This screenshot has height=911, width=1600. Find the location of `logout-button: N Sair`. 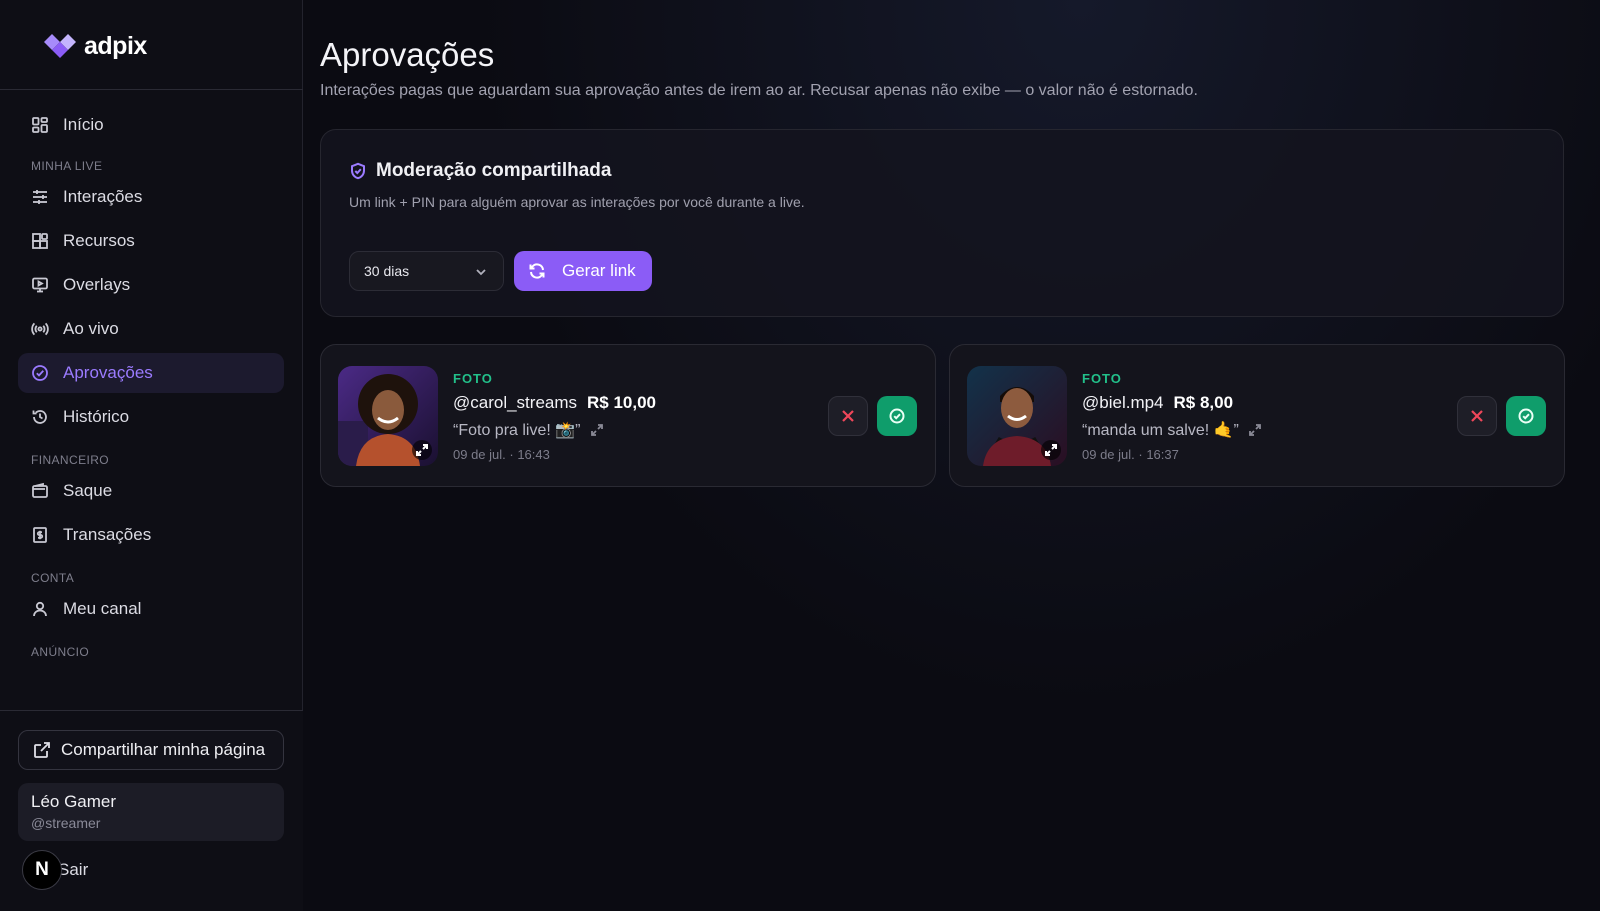

logout-button: N Sair is located at coordinates (55, 870).